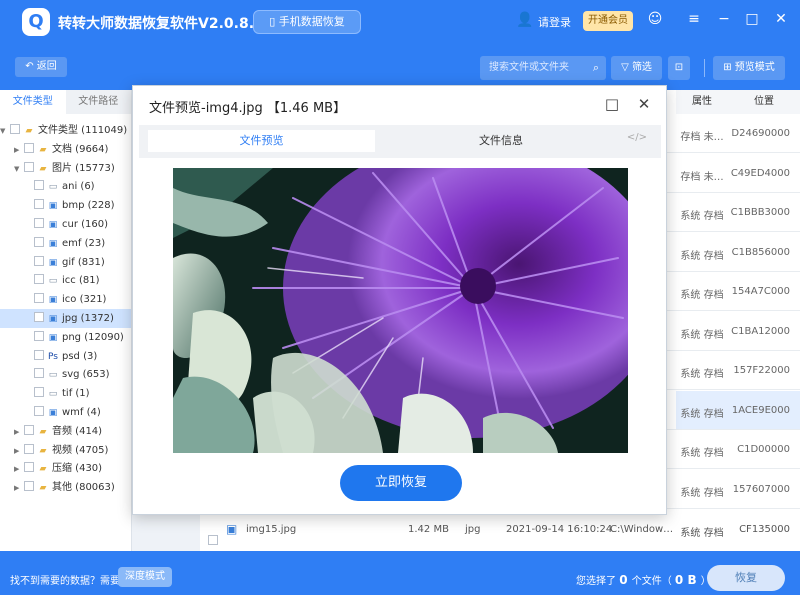  Describe the element at coordinates (644, 104) in the screenshot. I see `close-dialog-icon: ✕` at that location.